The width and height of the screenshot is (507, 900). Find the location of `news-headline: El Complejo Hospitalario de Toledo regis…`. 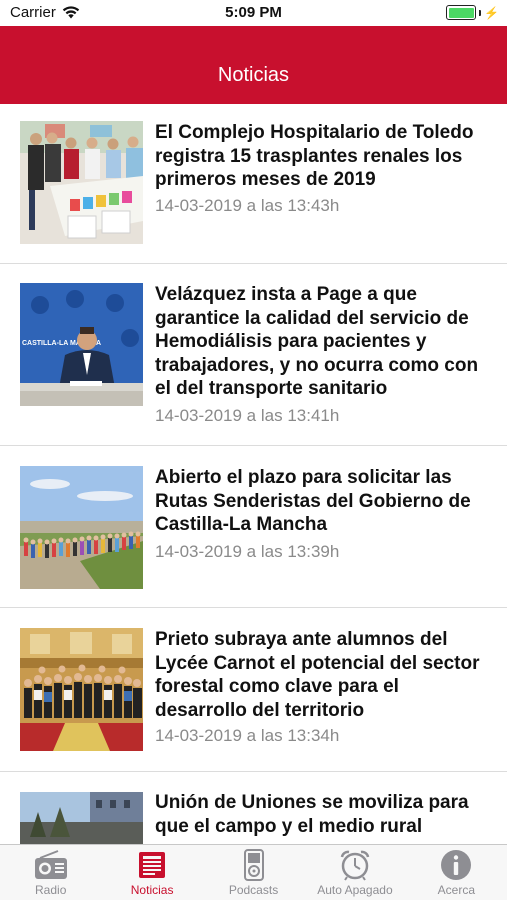

news-headline: El Complejo Hospitalario de Toledo regis… is located at coordinates (314, 156).